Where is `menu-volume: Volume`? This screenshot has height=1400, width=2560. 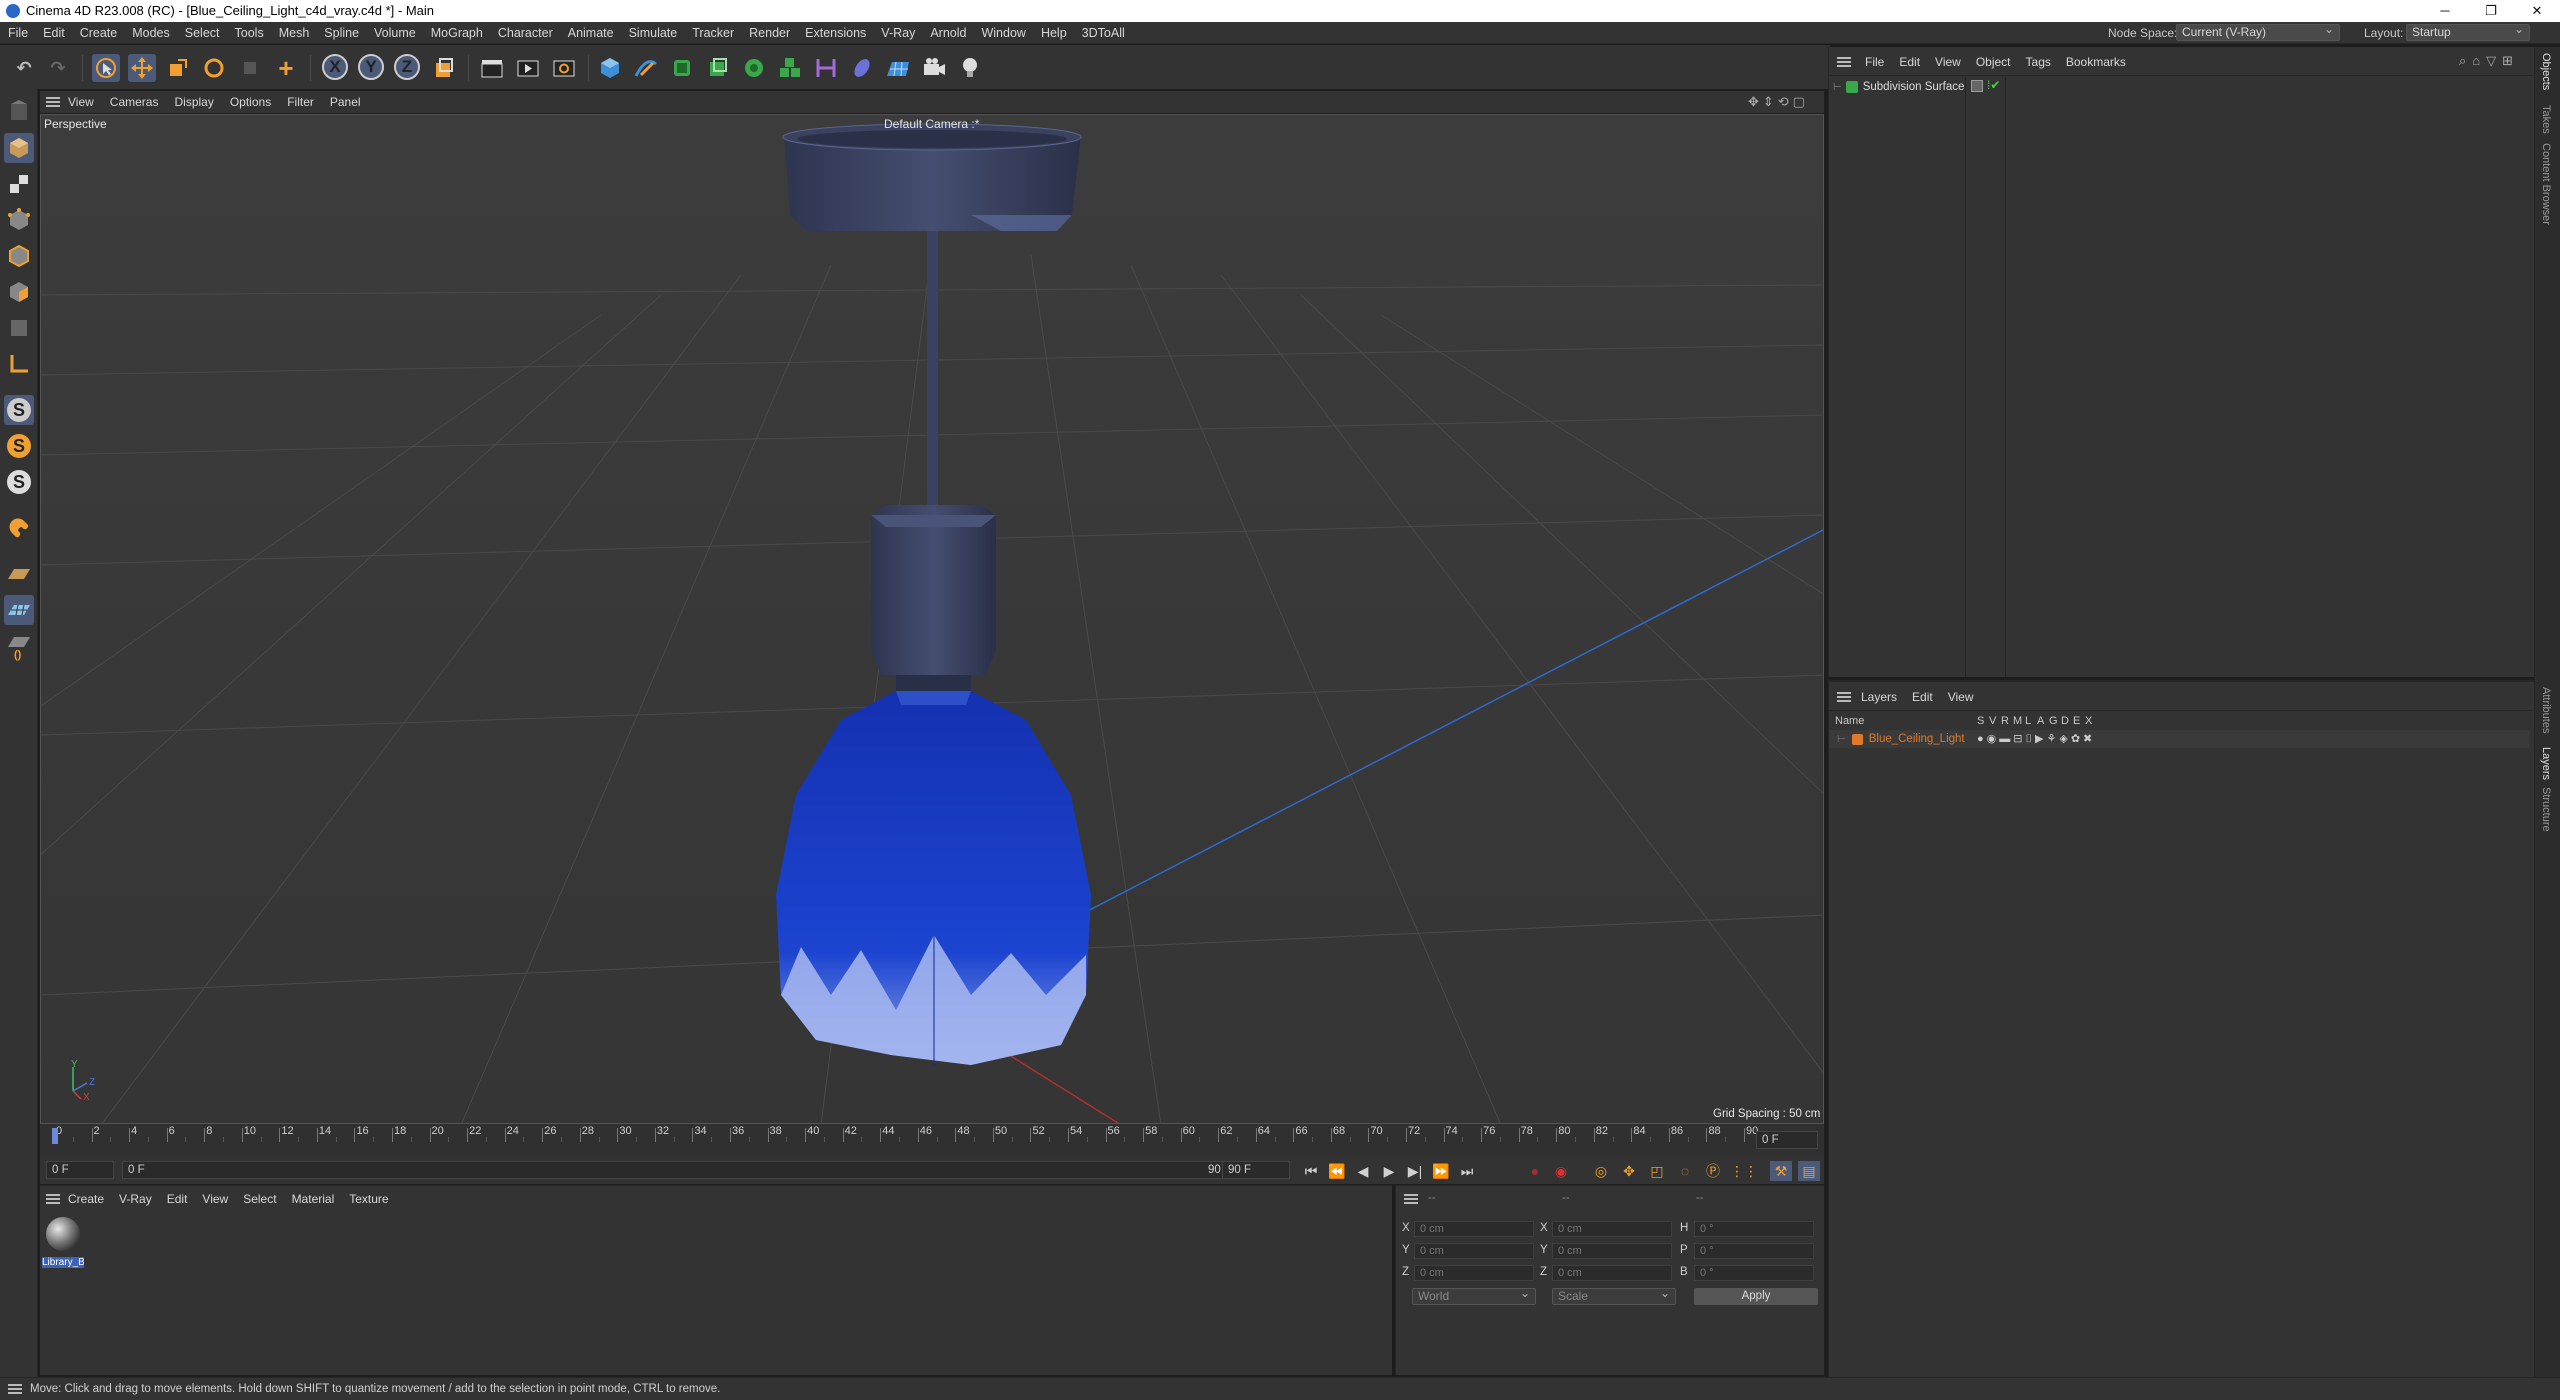
menu-volume: Volume is located at coordinates (395, 33).